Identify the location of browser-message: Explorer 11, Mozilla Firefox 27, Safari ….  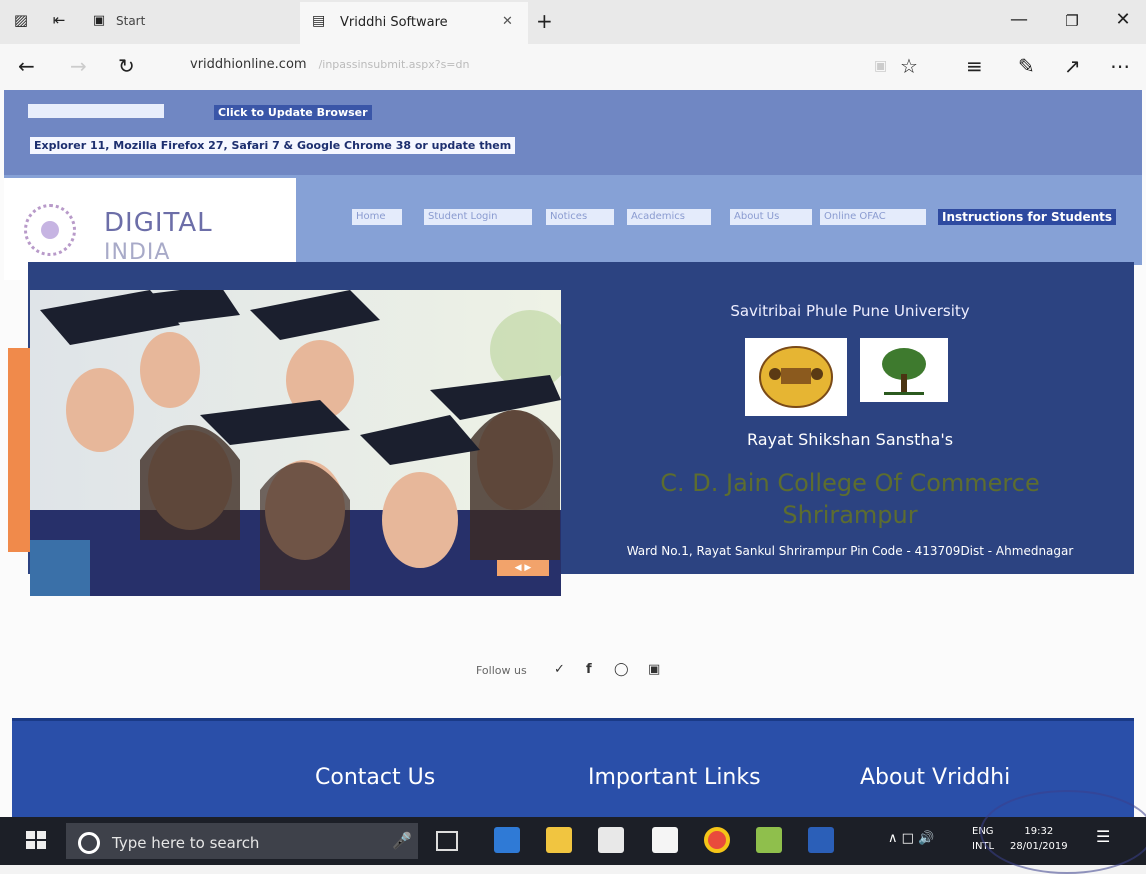
(273, 145).